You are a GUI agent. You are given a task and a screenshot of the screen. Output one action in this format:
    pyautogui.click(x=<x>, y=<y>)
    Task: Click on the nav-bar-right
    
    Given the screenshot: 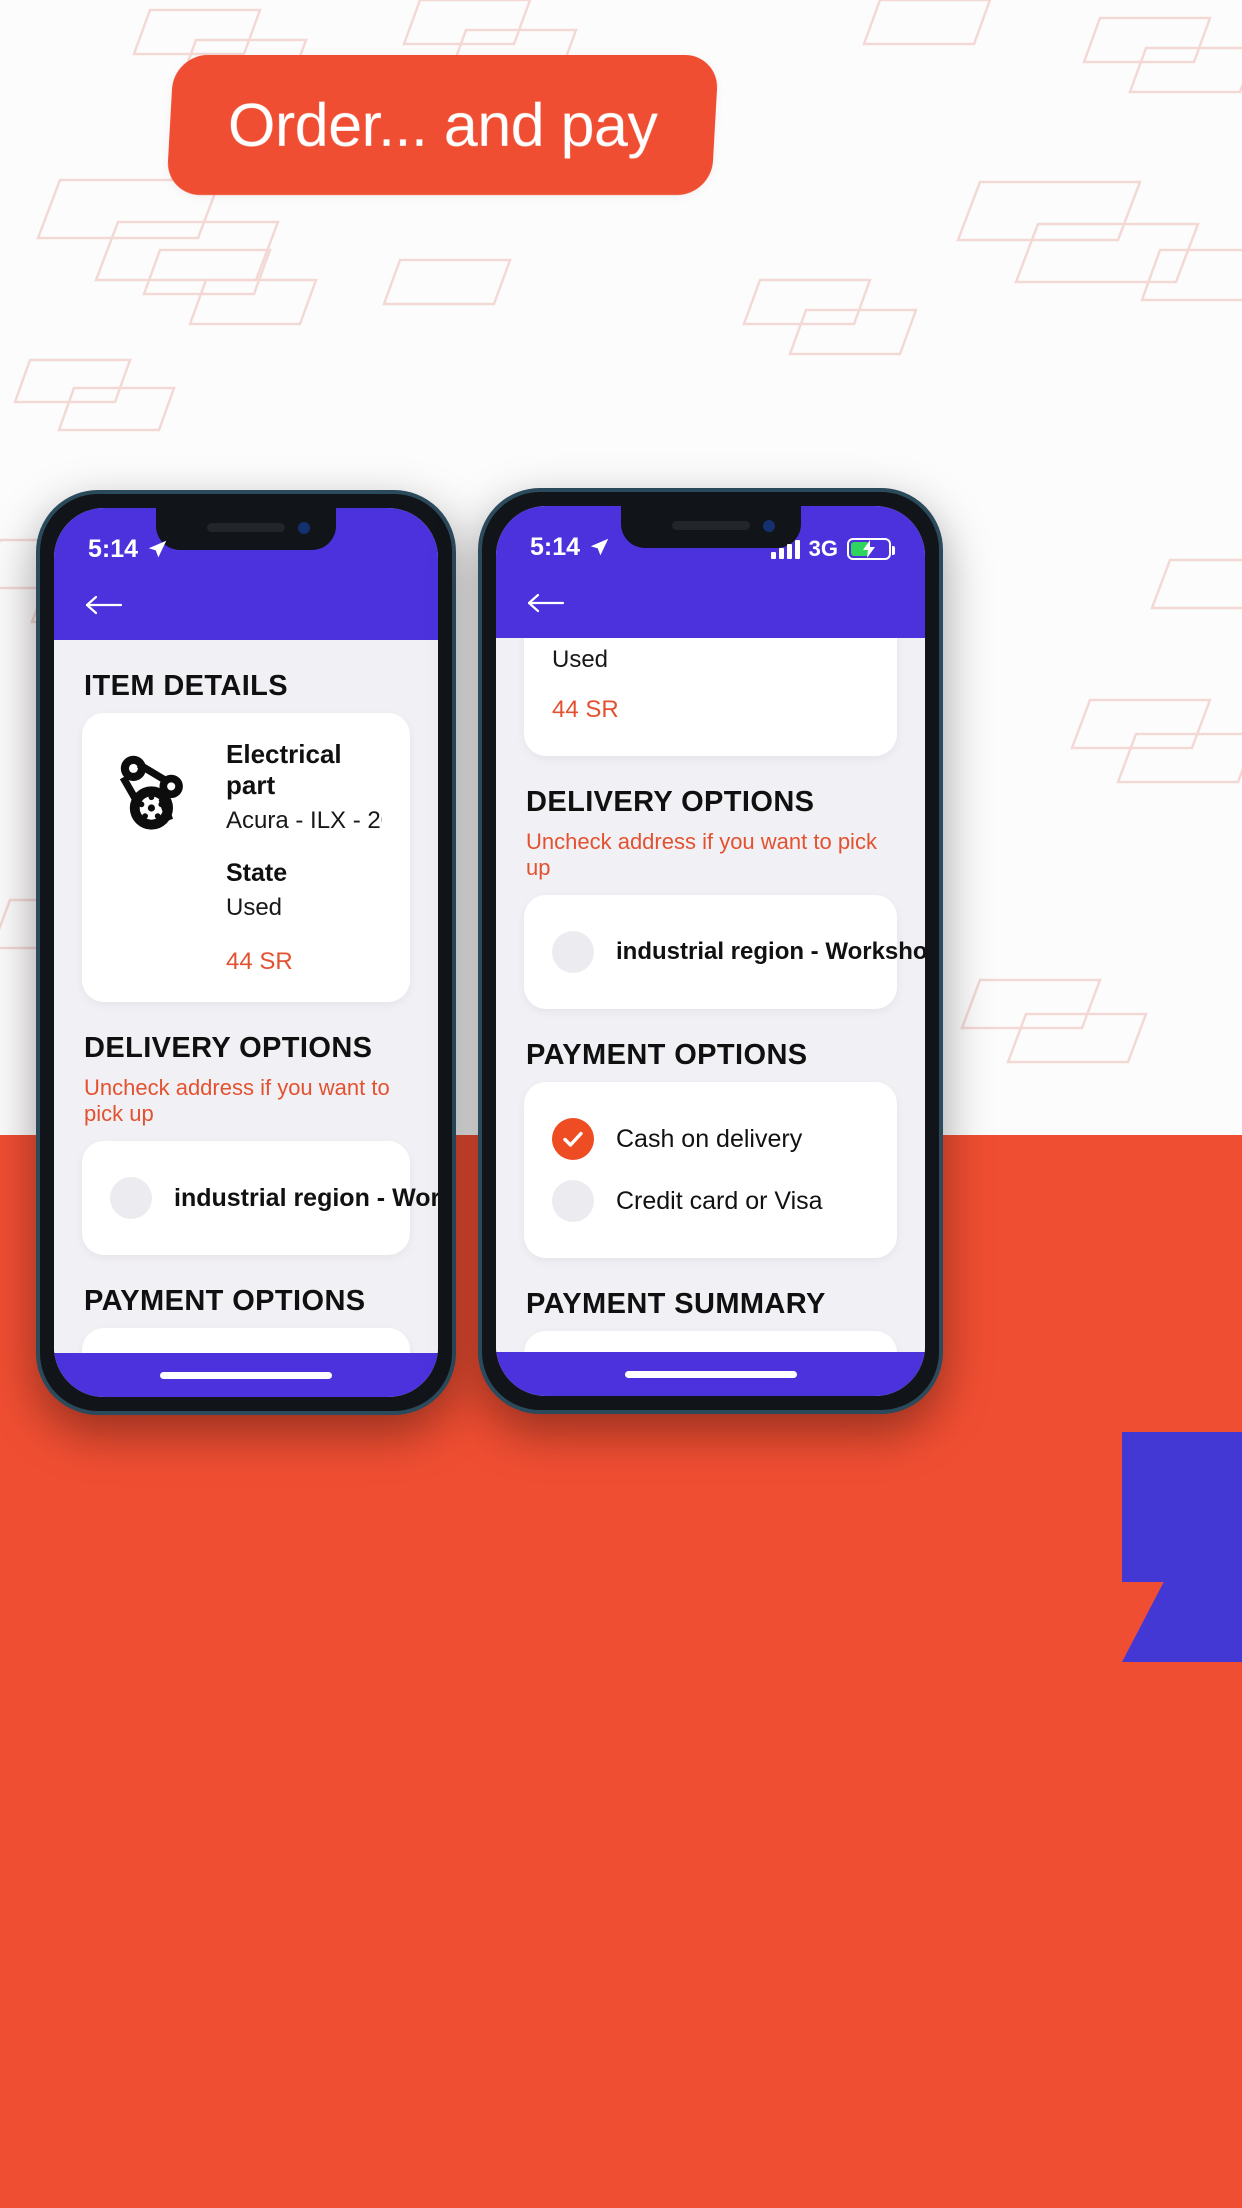 What is the action you would take?
    pyautogui.click(x=710, y=603)
    